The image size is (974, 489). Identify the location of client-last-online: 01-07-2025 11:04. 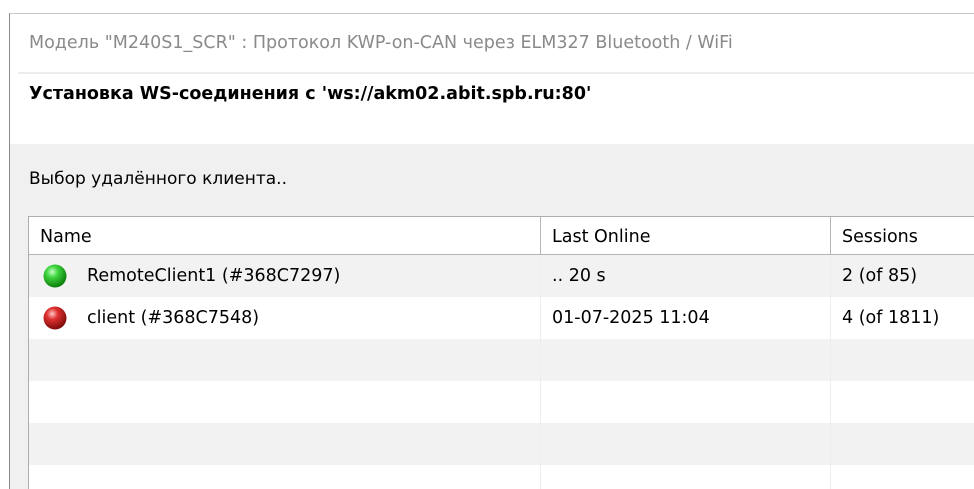
(686, 318).